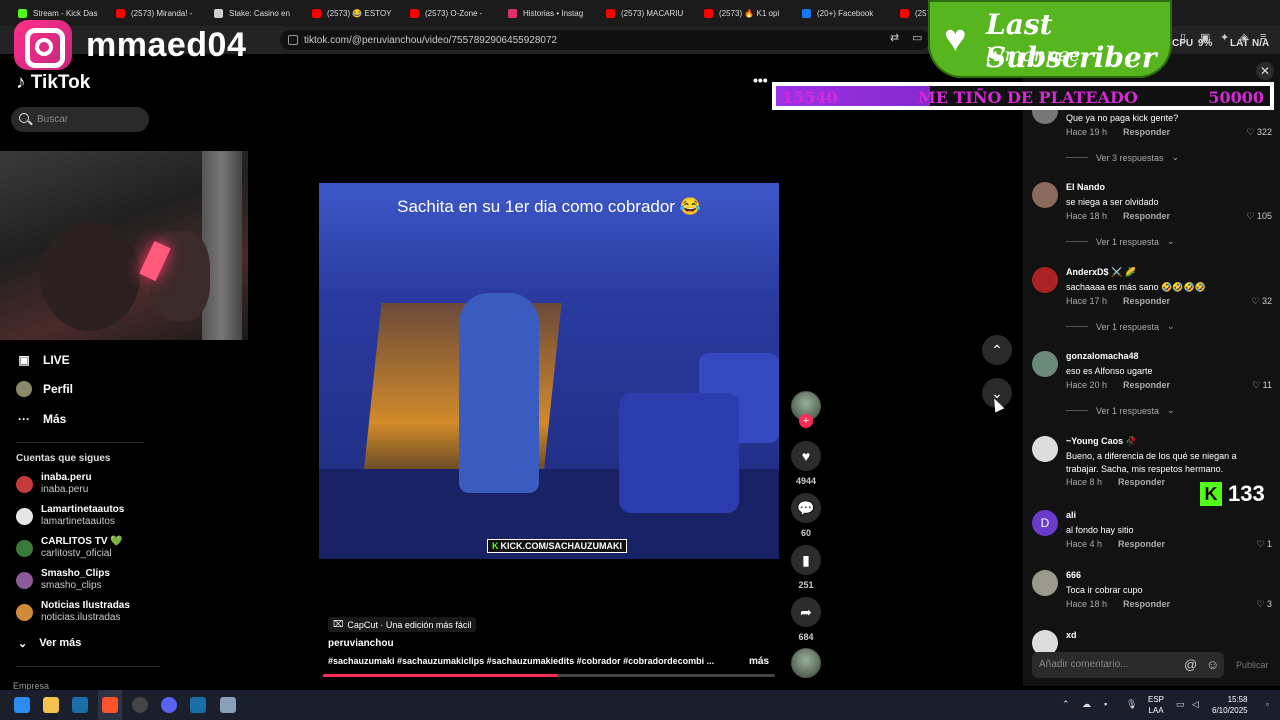 The width and height of the screenshot is (1280, 720). What do you see at coordinates (73, 612) in the screenshot?
I see `following-account: Noticias Ilustradas noticias.ilustradas` at bounding box center [73, 612].